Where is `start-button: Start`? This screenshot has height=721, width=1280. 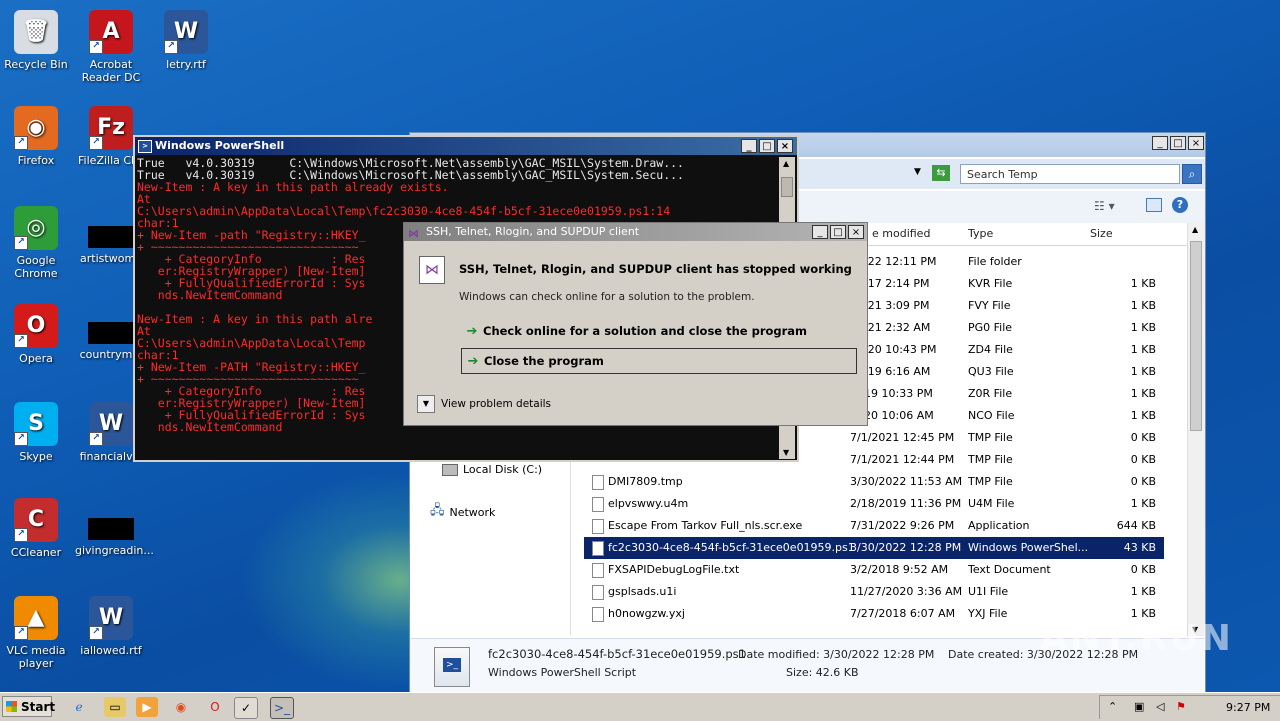 start-button: Start is located at coordinates (28, 706).